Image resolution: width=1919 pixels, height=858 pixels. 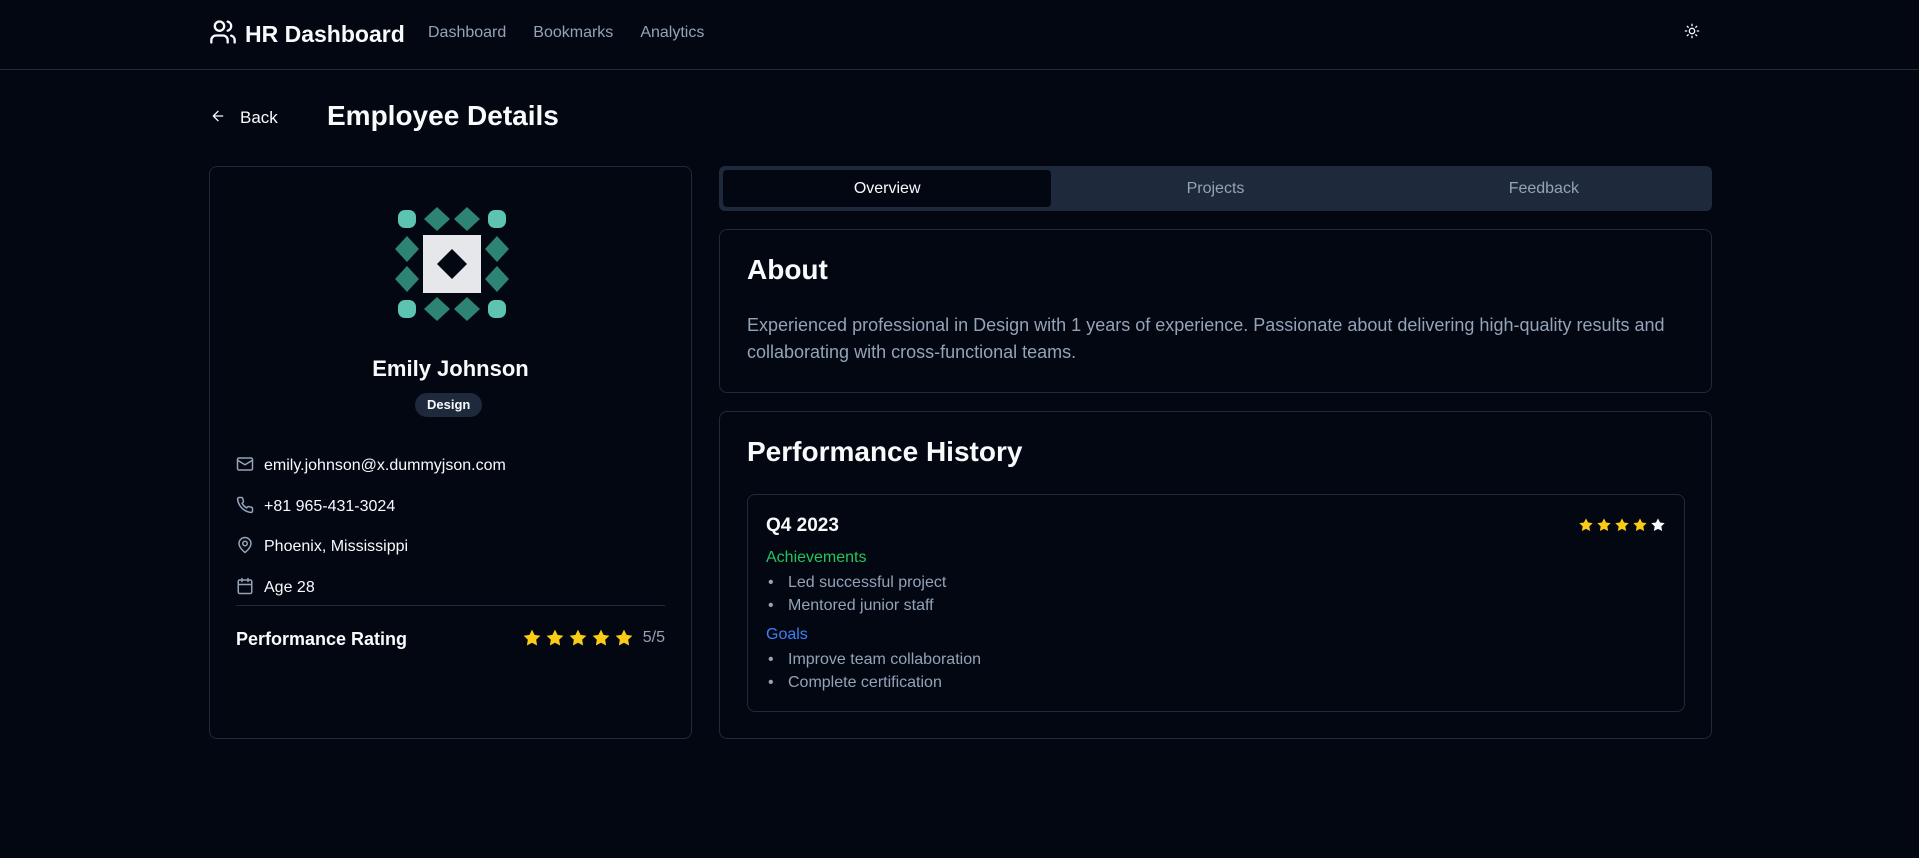 What do you see at coordinates (1544, 188) in the screenshot?
I see `tab-feedback: Feedback` at bounding box center [1544, 188].